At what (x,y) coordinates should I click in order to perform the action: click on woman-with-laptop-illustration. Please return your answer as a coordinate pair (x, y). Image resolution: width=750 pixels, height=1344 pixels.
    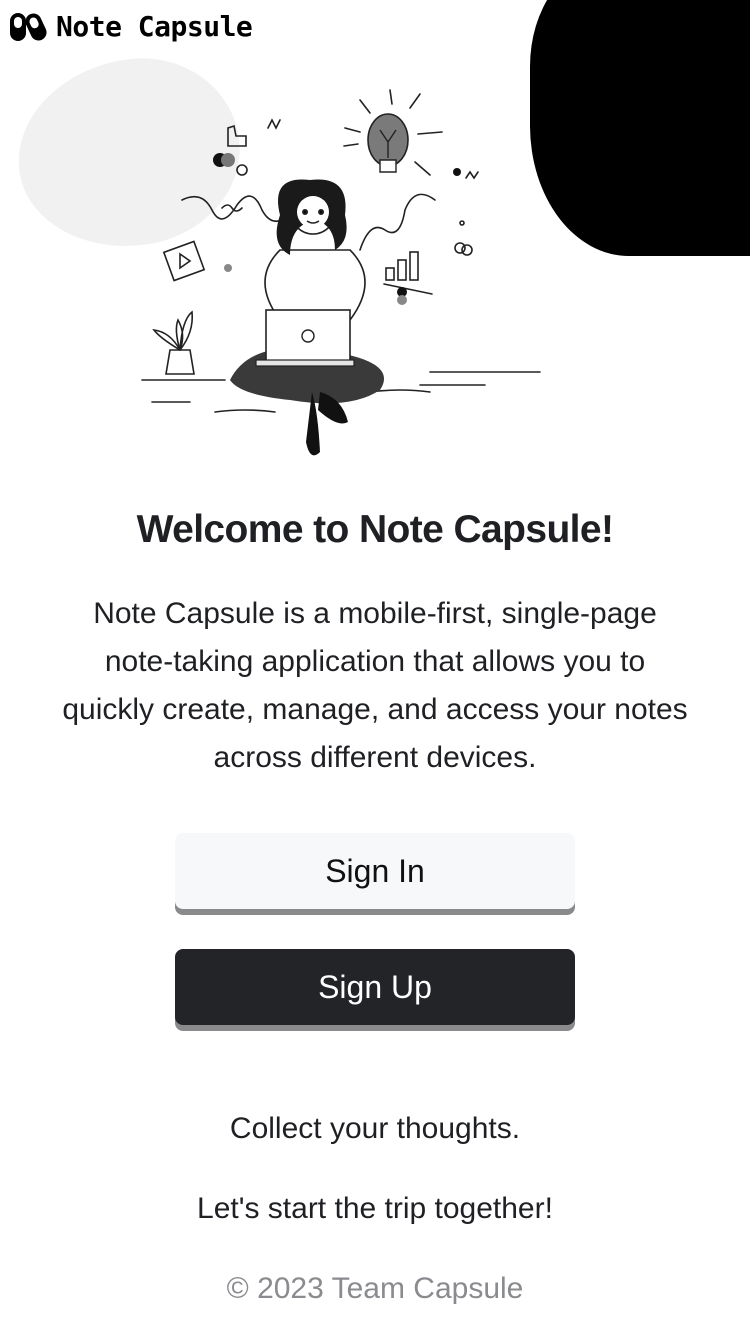
    Looking at the image, I should click on (341, 272).